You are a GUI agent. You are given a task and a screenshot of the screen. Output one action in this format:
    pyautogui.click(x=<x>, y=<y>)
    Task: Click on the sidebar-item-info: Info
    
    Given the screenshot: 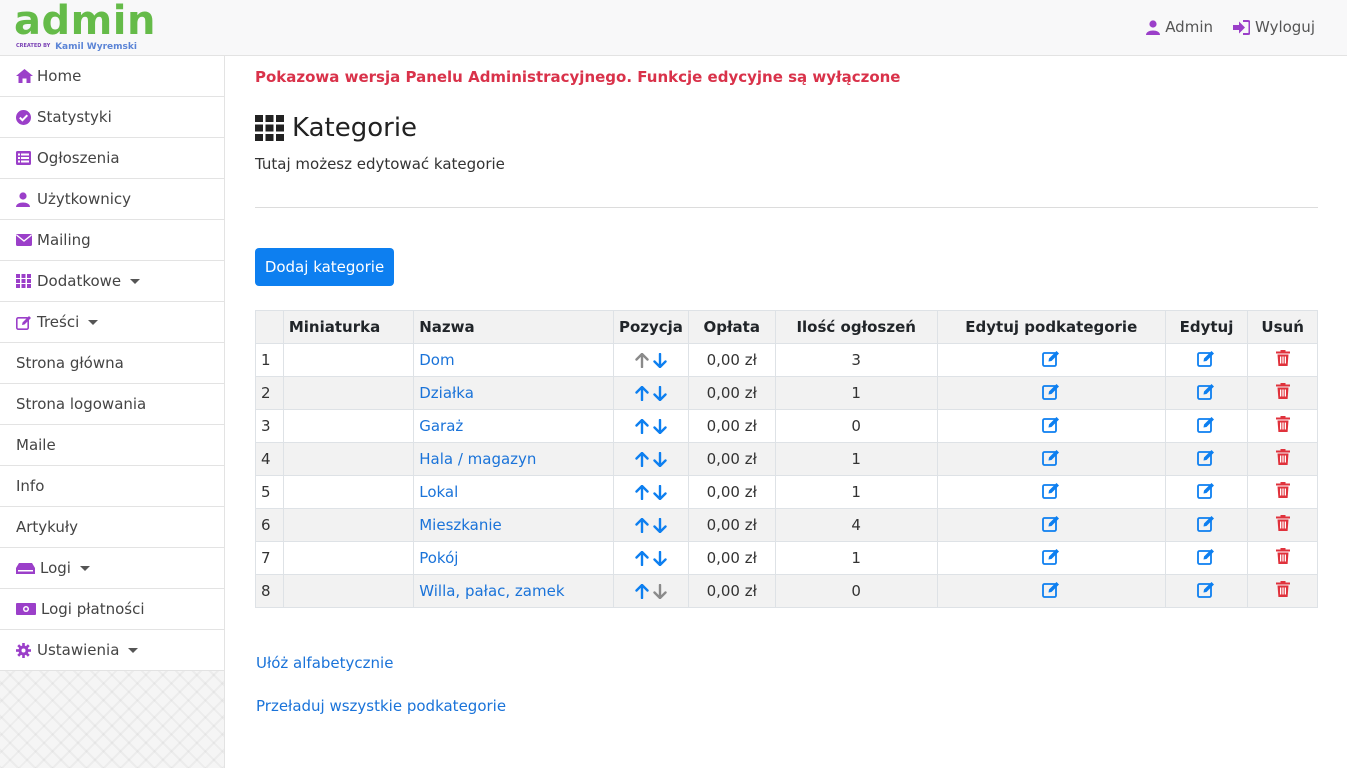 What is the action you would take?
    pyautogui.click(x=112, y=486)
    